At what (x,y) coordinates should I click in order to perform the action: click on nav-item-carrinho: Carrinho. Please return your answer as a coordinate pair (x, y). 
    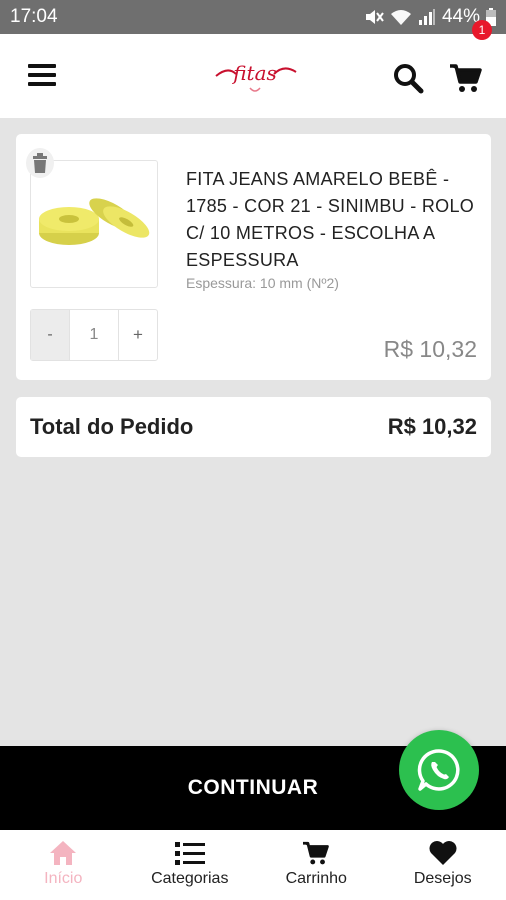
    Looking at the image, I should click on (316, 865).